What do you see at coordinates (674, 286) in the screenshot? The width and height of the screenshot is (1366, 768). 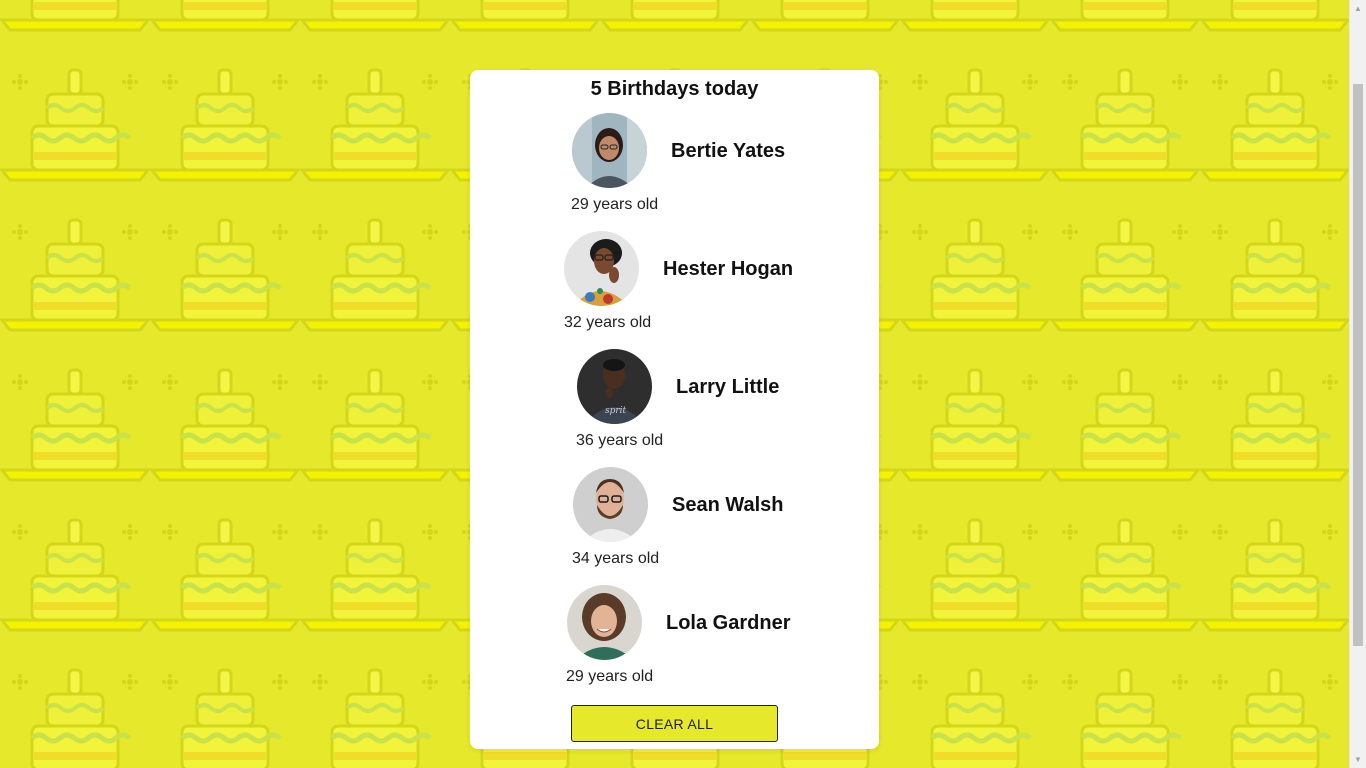 I see `person-item: Hester Hogan 32 years old` at bounding box center [674, 286].